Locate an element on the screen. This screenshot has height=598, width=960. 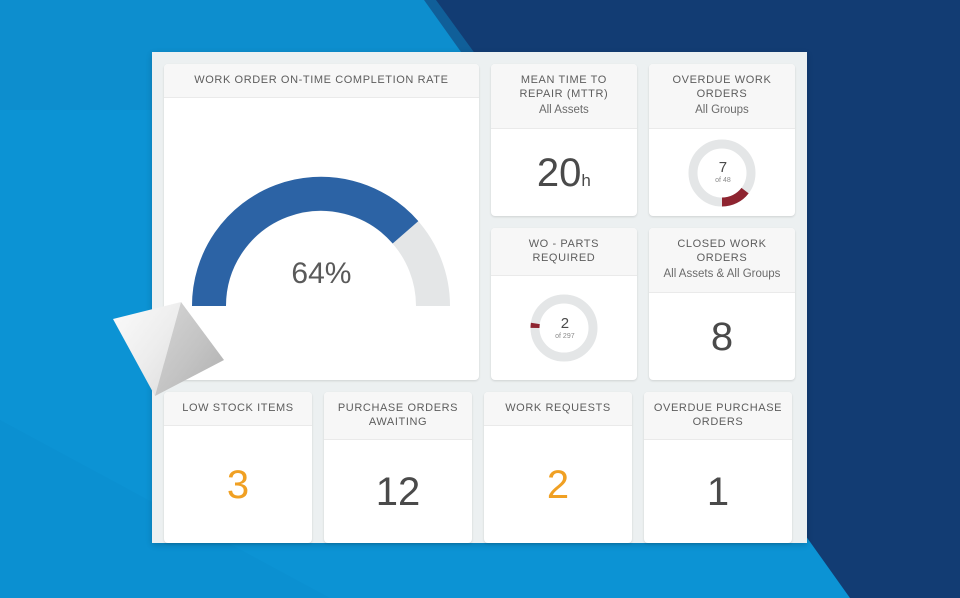
card-subtitle: All Assets & All Groups is located at coordinates (722, 274).